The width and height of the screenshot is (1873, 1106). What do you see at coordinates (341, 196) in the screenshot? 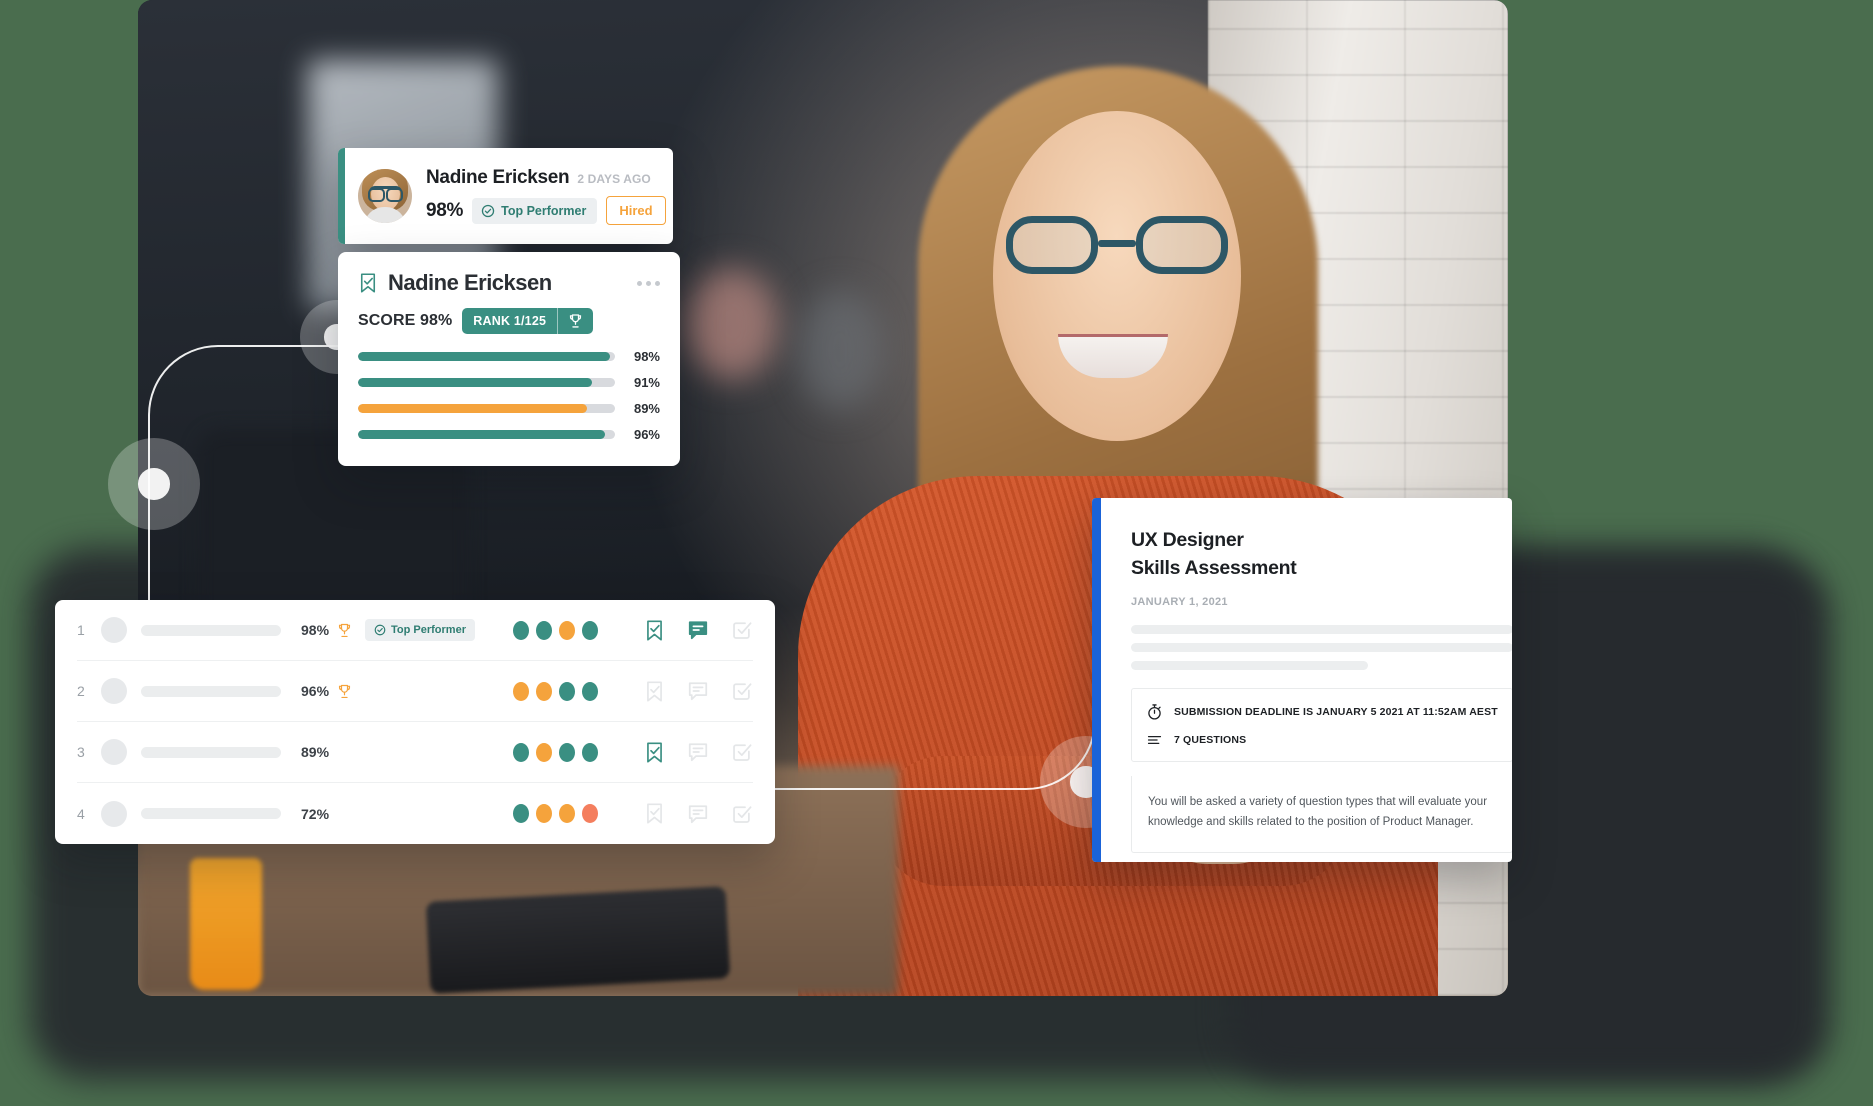
I see `card-accent-strip` at bounding box center [341, 196].